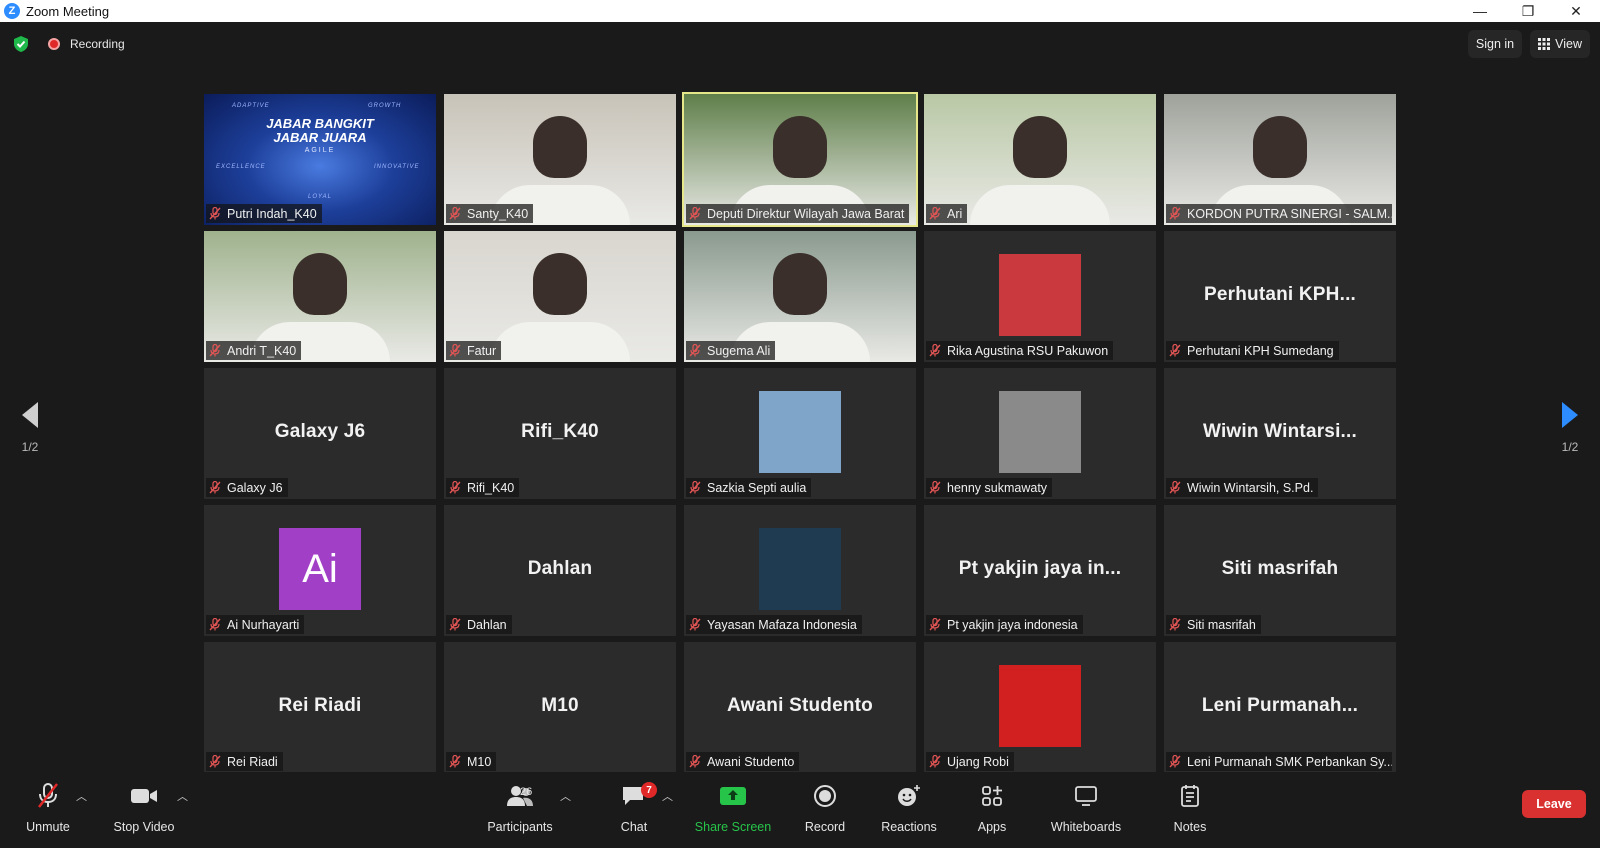 The width and height of the screenshot is (1600, 848). What do you see at coordinates (30, 447) in the screenshot?
I see `page-indicator-left: 1/2` at bounding box center [30, 447].